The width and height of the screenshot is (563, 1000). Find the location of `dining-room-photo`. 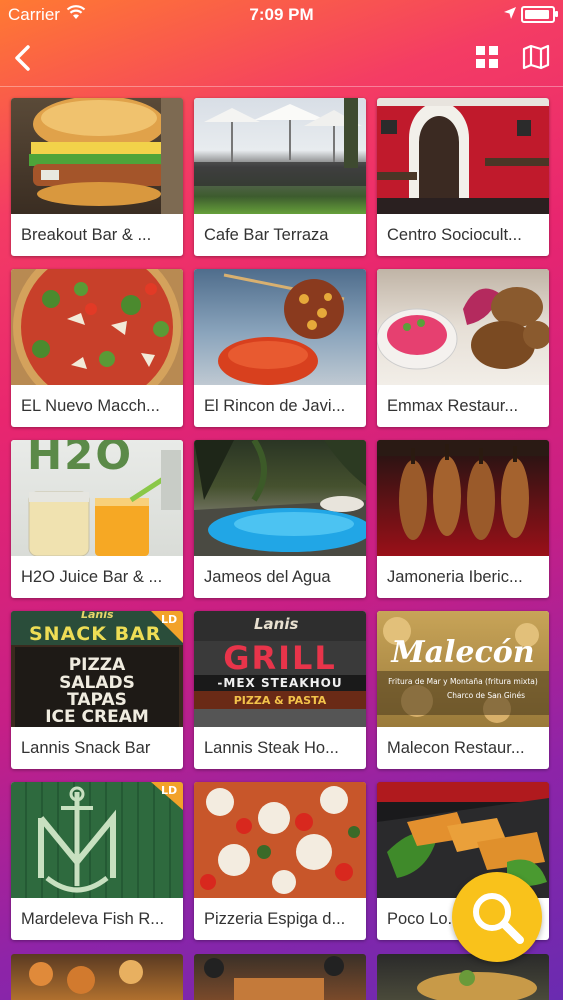

dining-room-photo is located at coordinates (463, 156).